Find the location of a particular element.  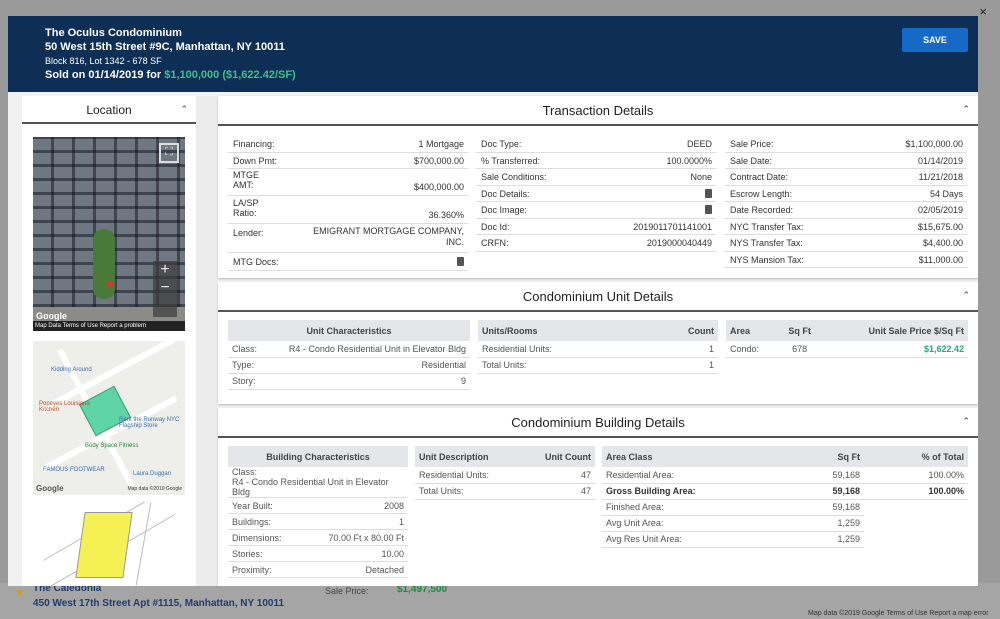

property-name: The Oculus Condominium is located at coordinates (113, 33).